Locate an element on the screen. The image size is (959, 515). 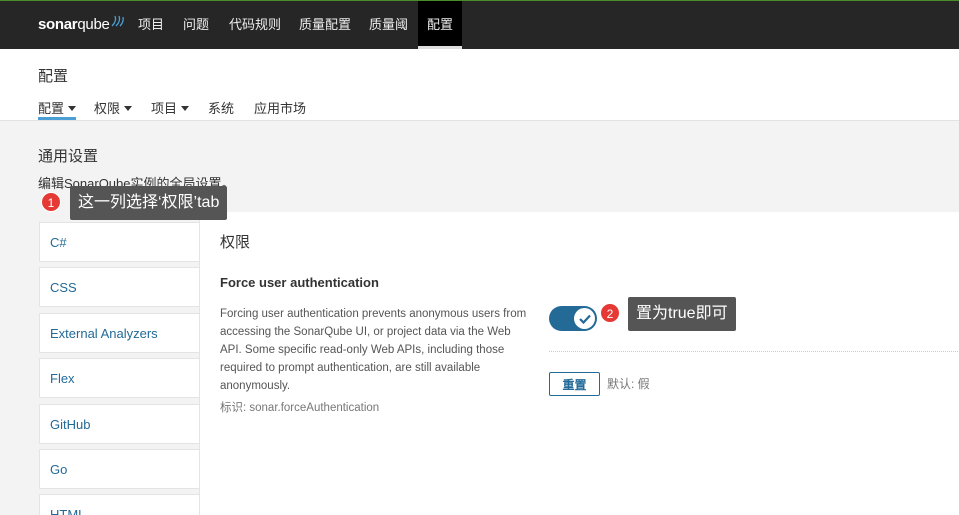
tab-projects: 项目 is located at coordinates (170, 109).